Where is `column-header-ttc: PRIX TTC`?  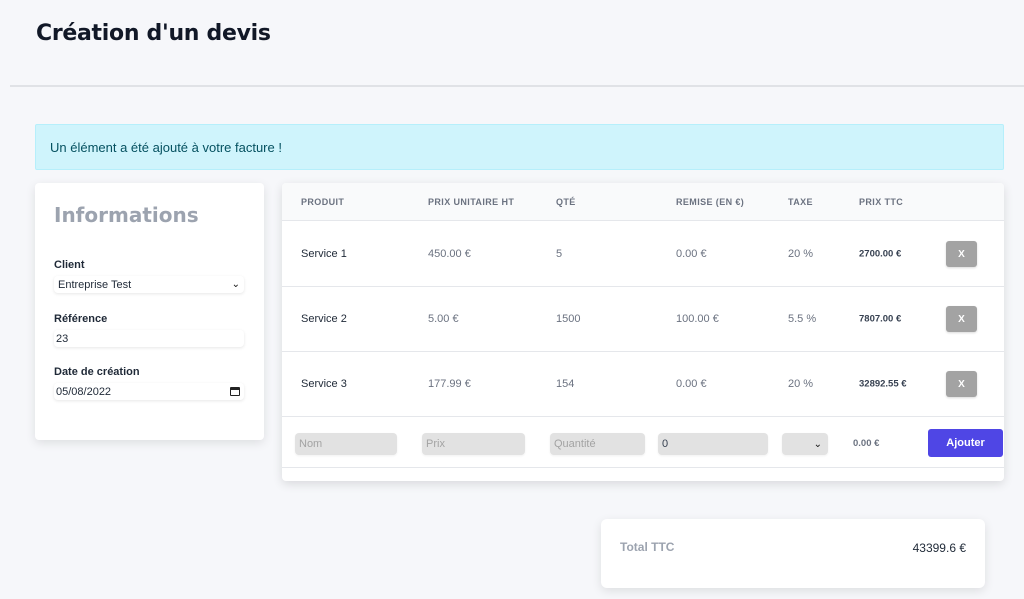
column-header-ttc: PRIX TTC is located at coordinates (881, 202).